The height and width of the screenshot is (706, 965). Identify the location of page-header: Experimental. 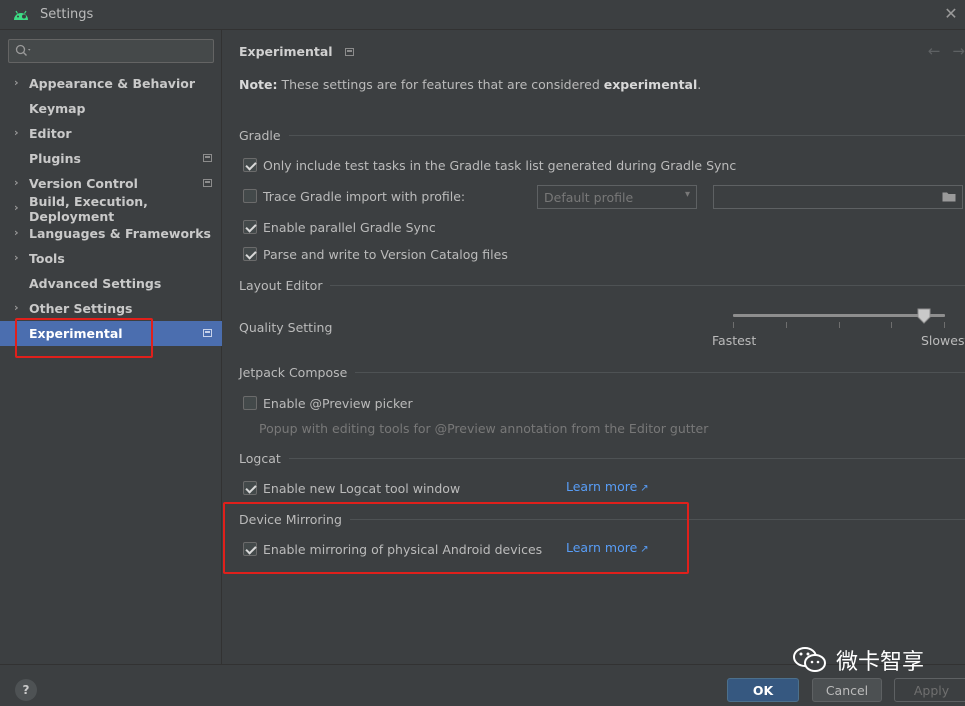
(296, 51).